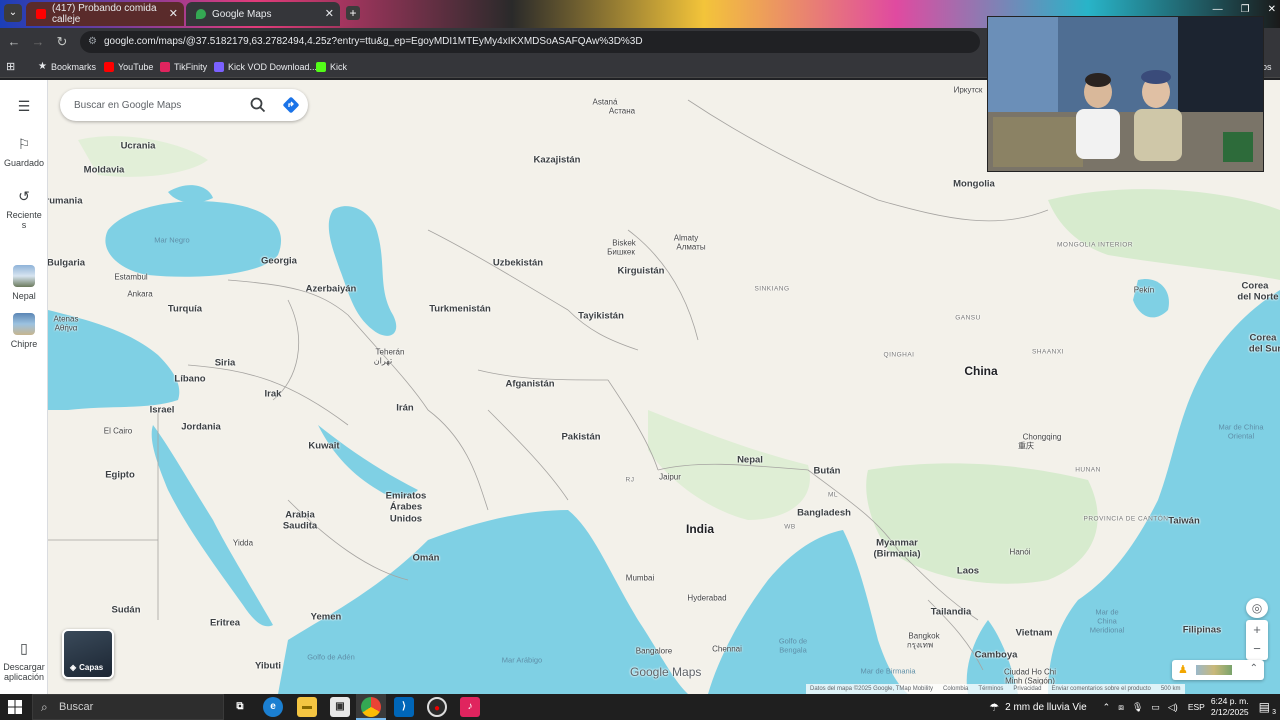  Describe the element at coordinates (951, 612) in the screenshot. I see `label-thailand: Tailandia` at that location.